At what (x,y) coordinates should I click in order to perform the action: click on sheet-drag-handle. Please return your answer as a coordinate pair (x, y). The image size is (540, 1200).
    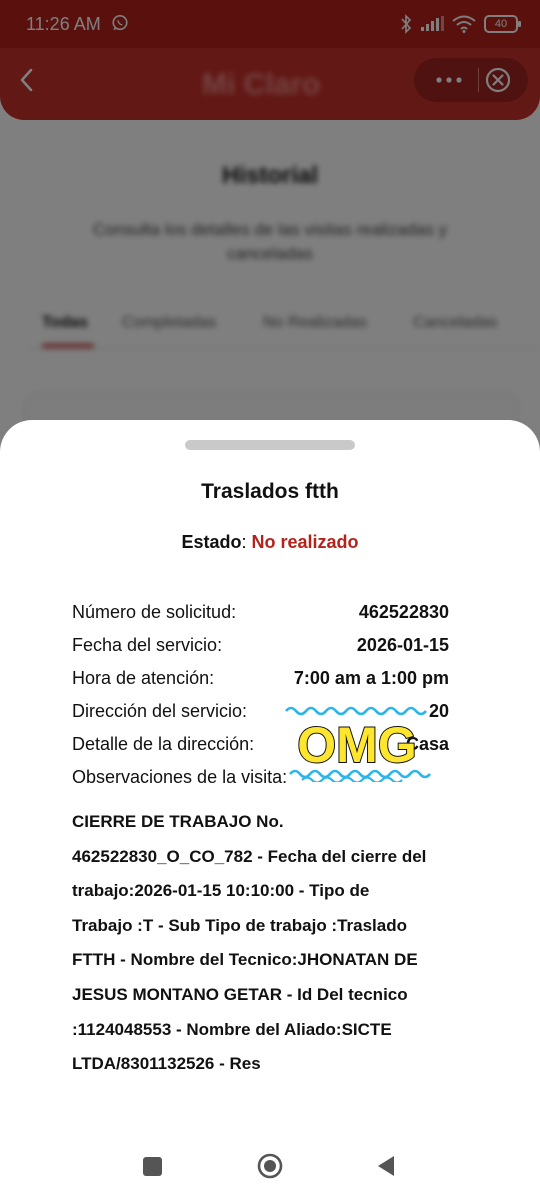
    Looking at the image, I should click on (270, 445).